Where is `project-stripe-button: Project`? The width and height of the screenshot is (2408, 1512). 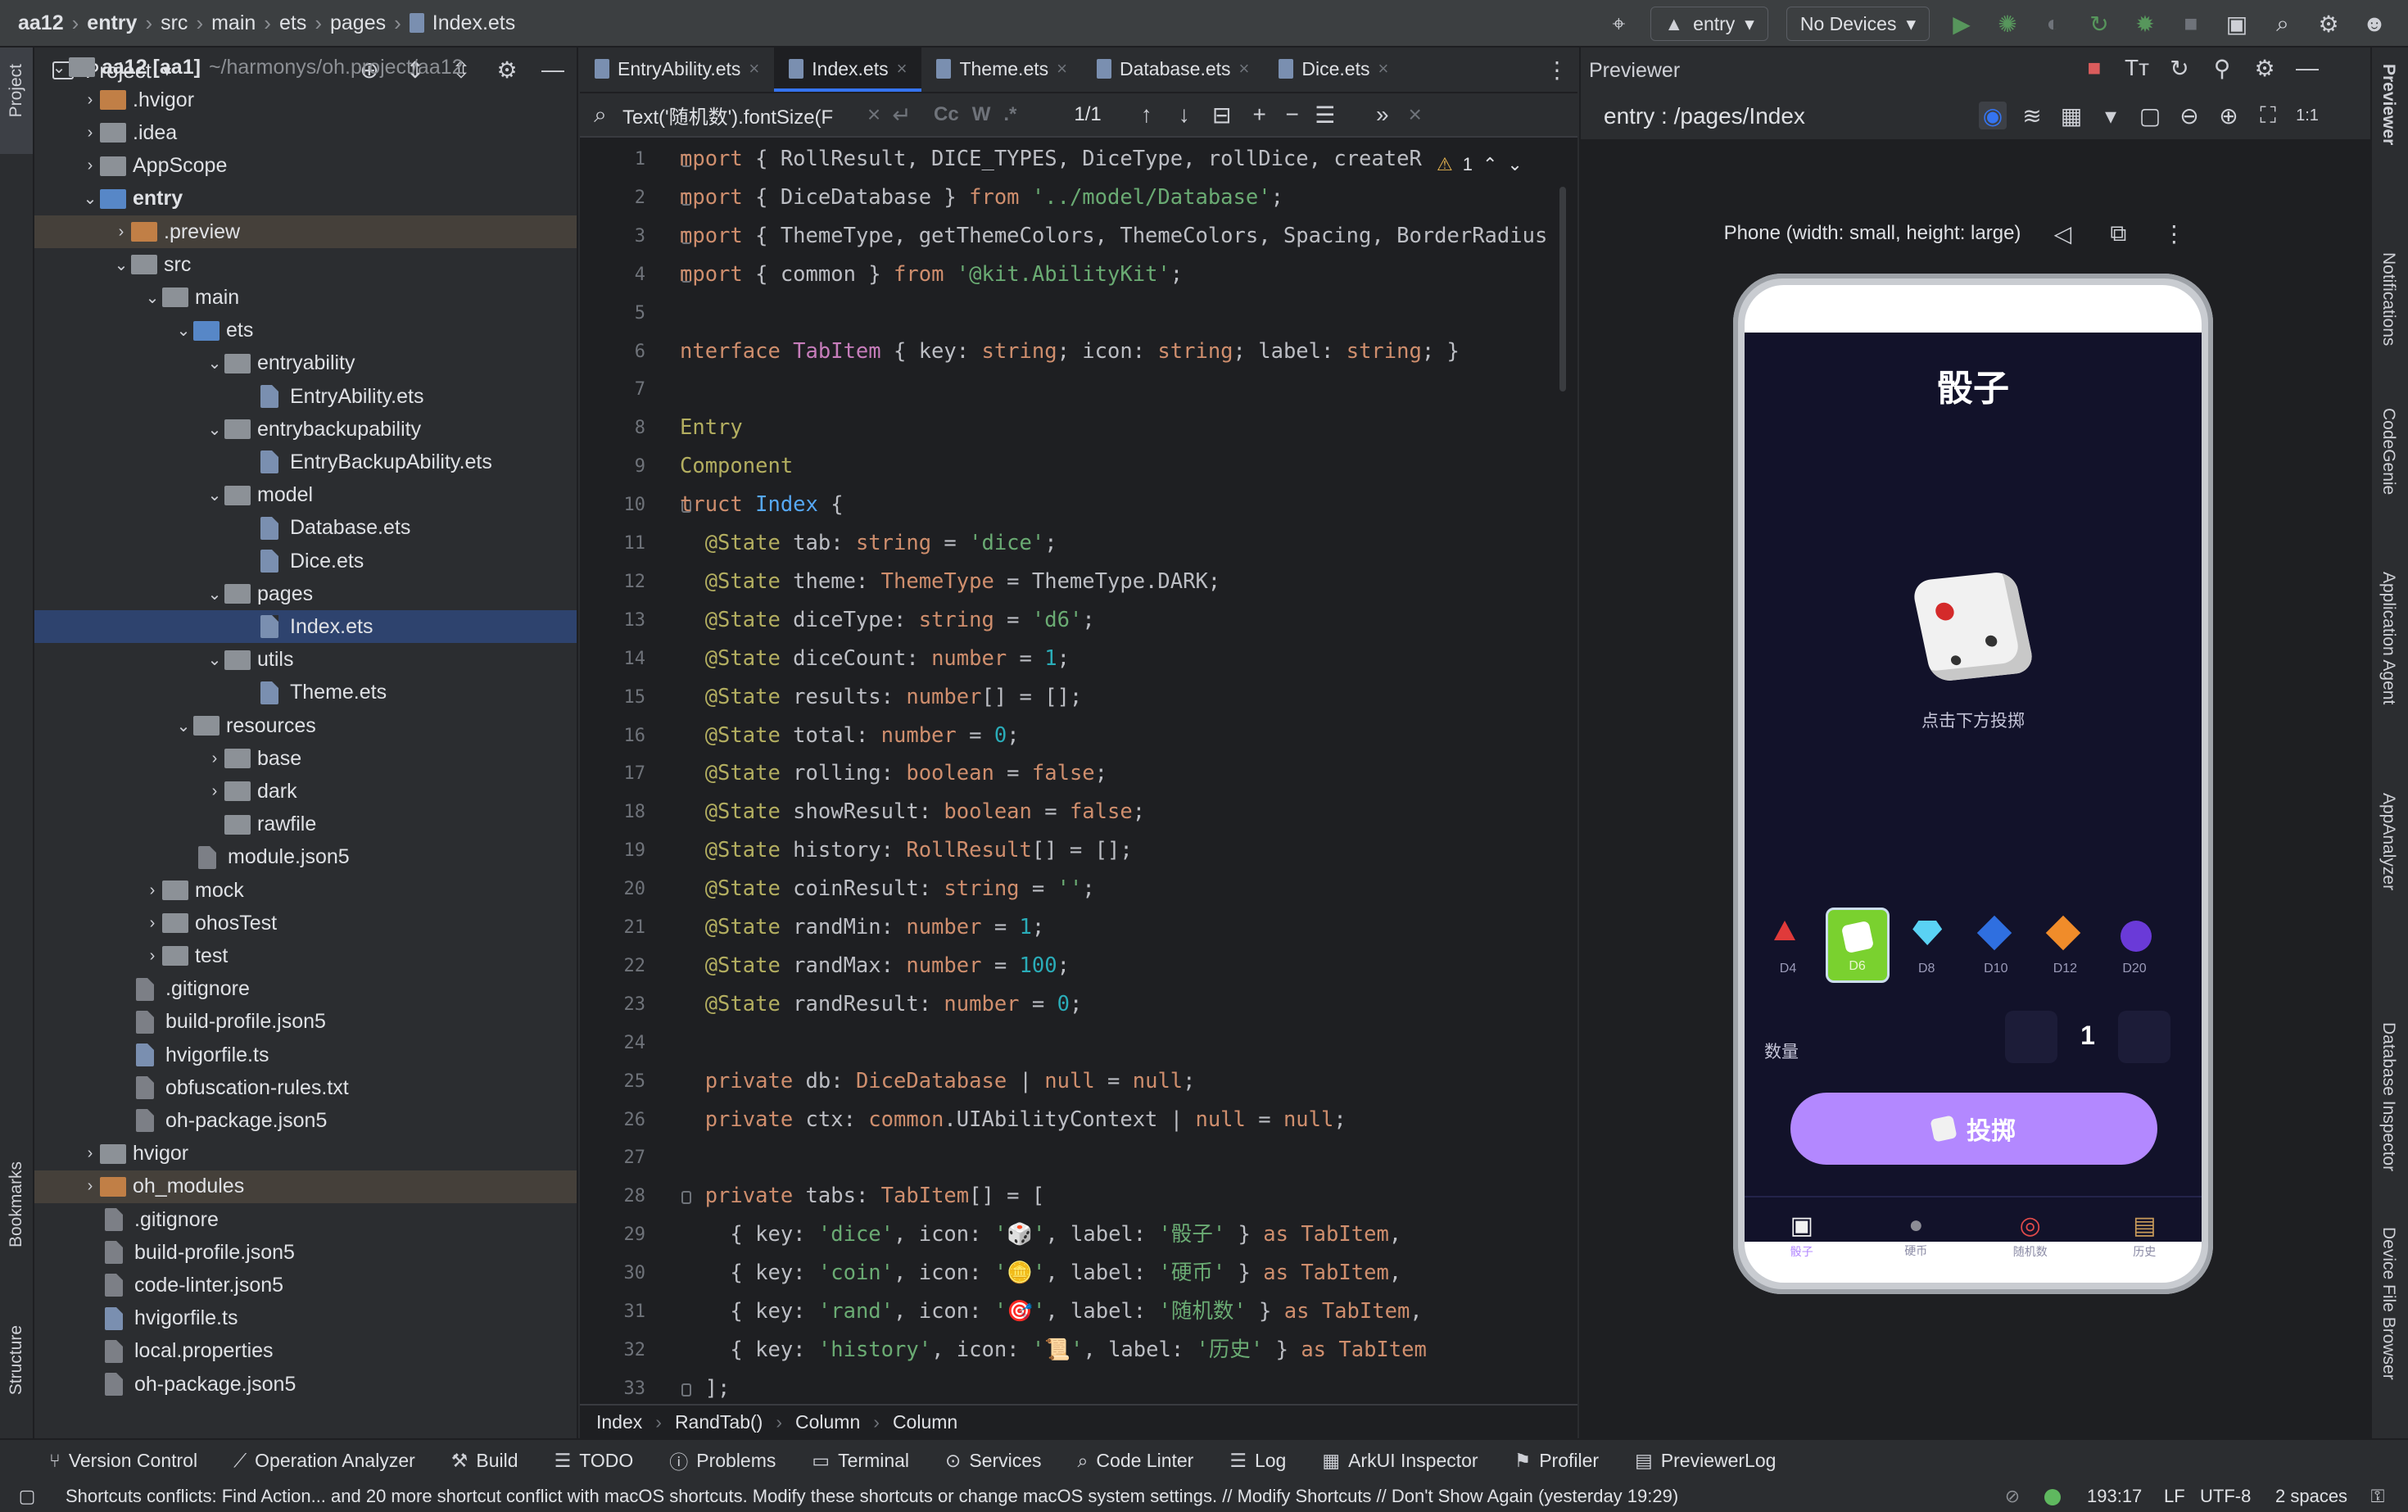
project-stripe-button: Project is located at coordinates (16, 101).